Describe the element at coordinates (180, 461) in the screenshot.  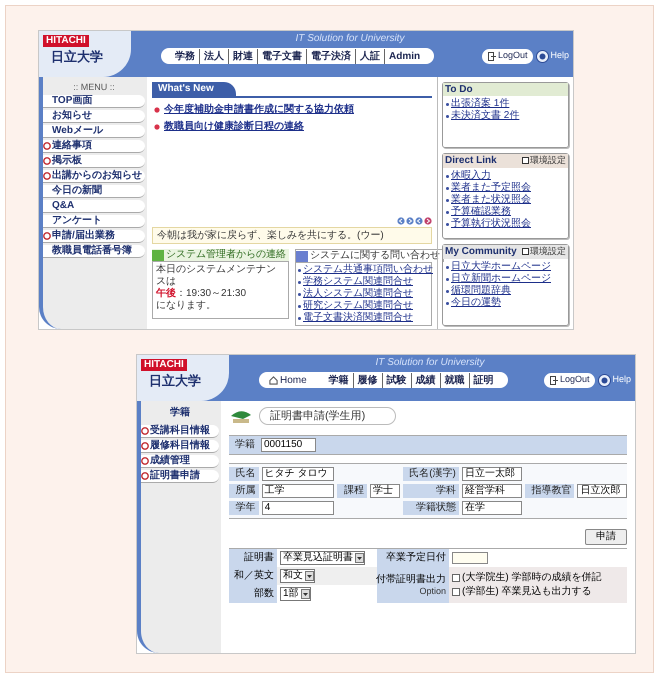
I see `sidebar-item: 成績管理` at that location.